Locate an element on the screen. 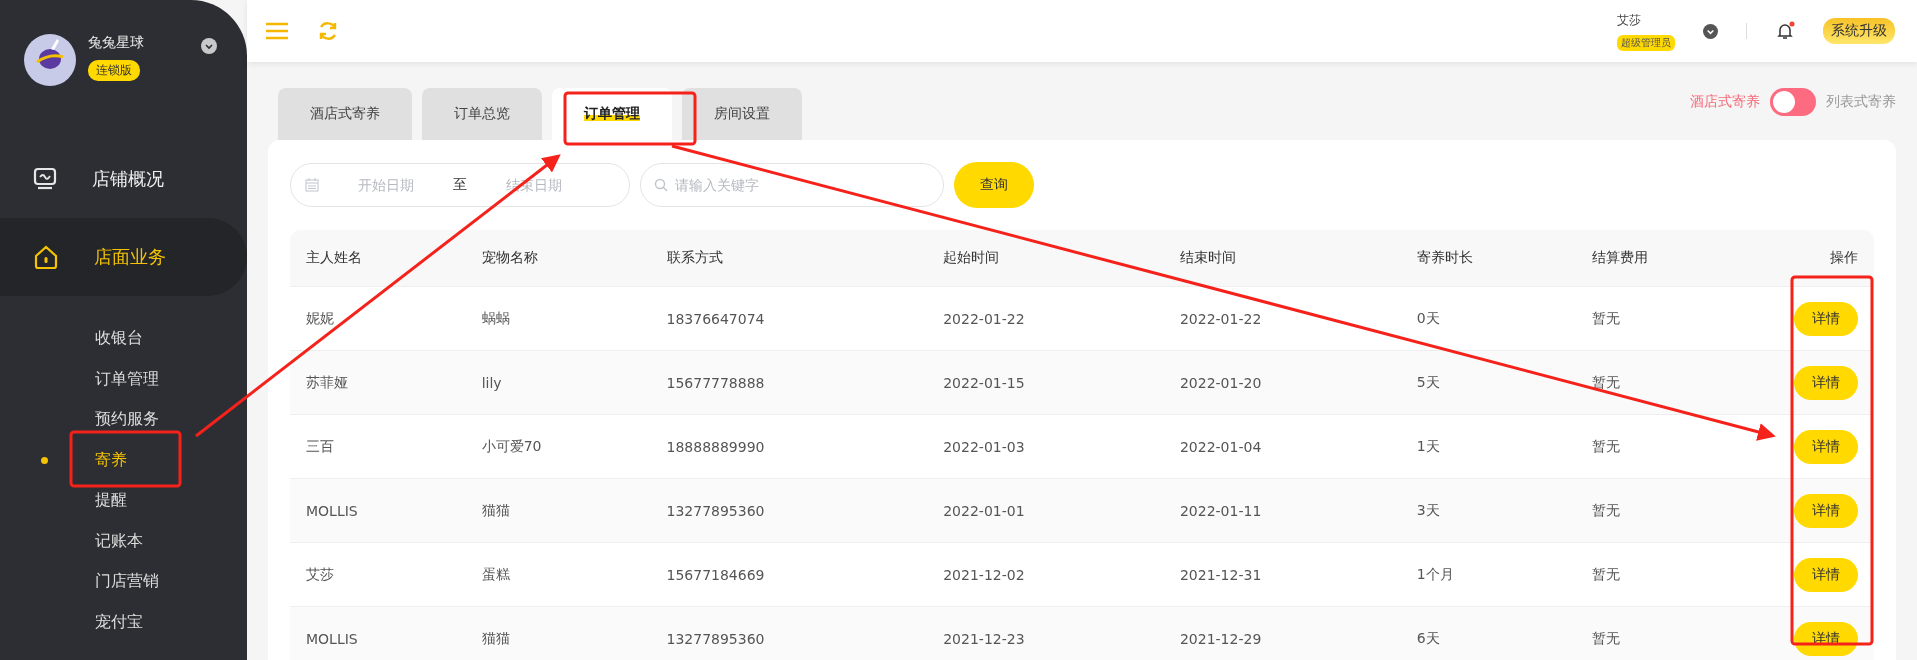 The width and height of the screenshot is (1917, 660). table-cell: 1天 is located at coordinates (1428, 445).